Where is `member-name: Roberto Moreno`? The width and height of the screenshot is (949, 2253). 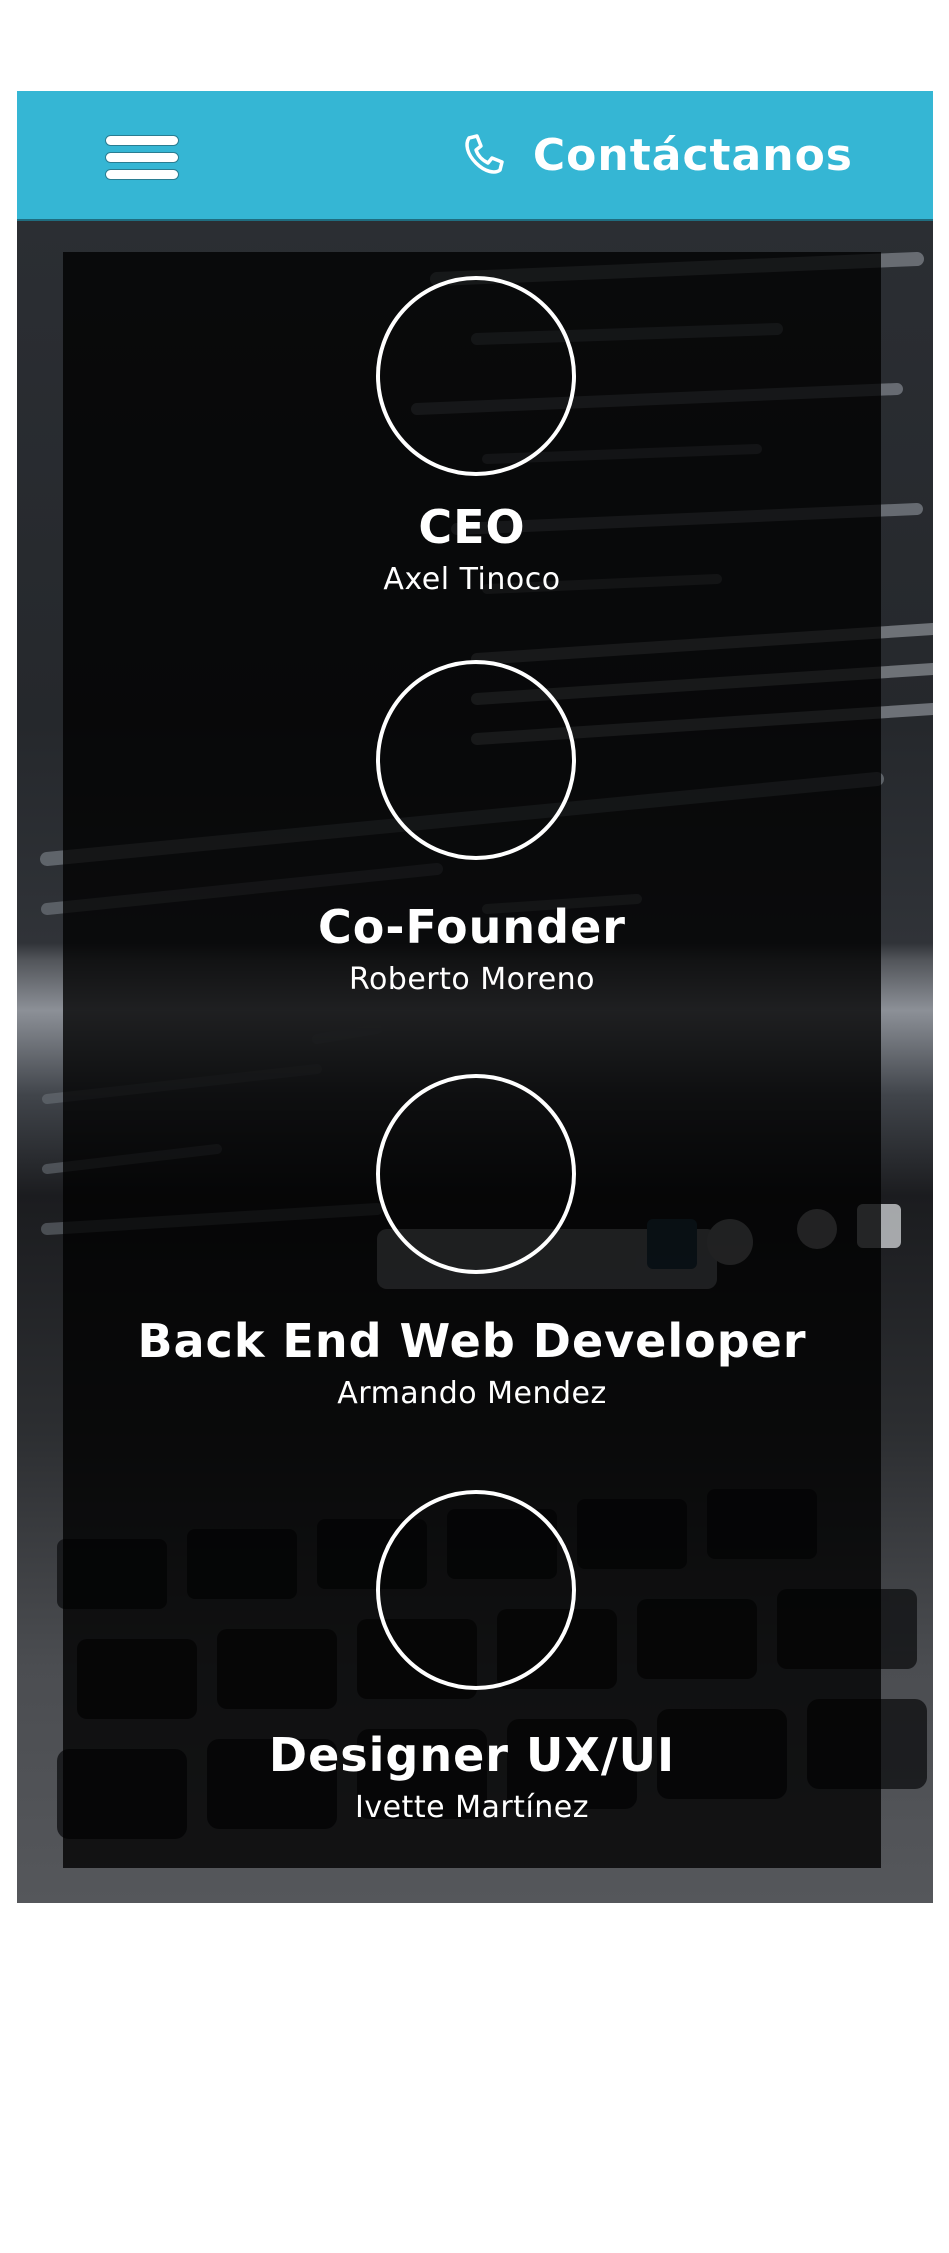
member-name: Roberto Moreno is located at coordinates (472, 979).